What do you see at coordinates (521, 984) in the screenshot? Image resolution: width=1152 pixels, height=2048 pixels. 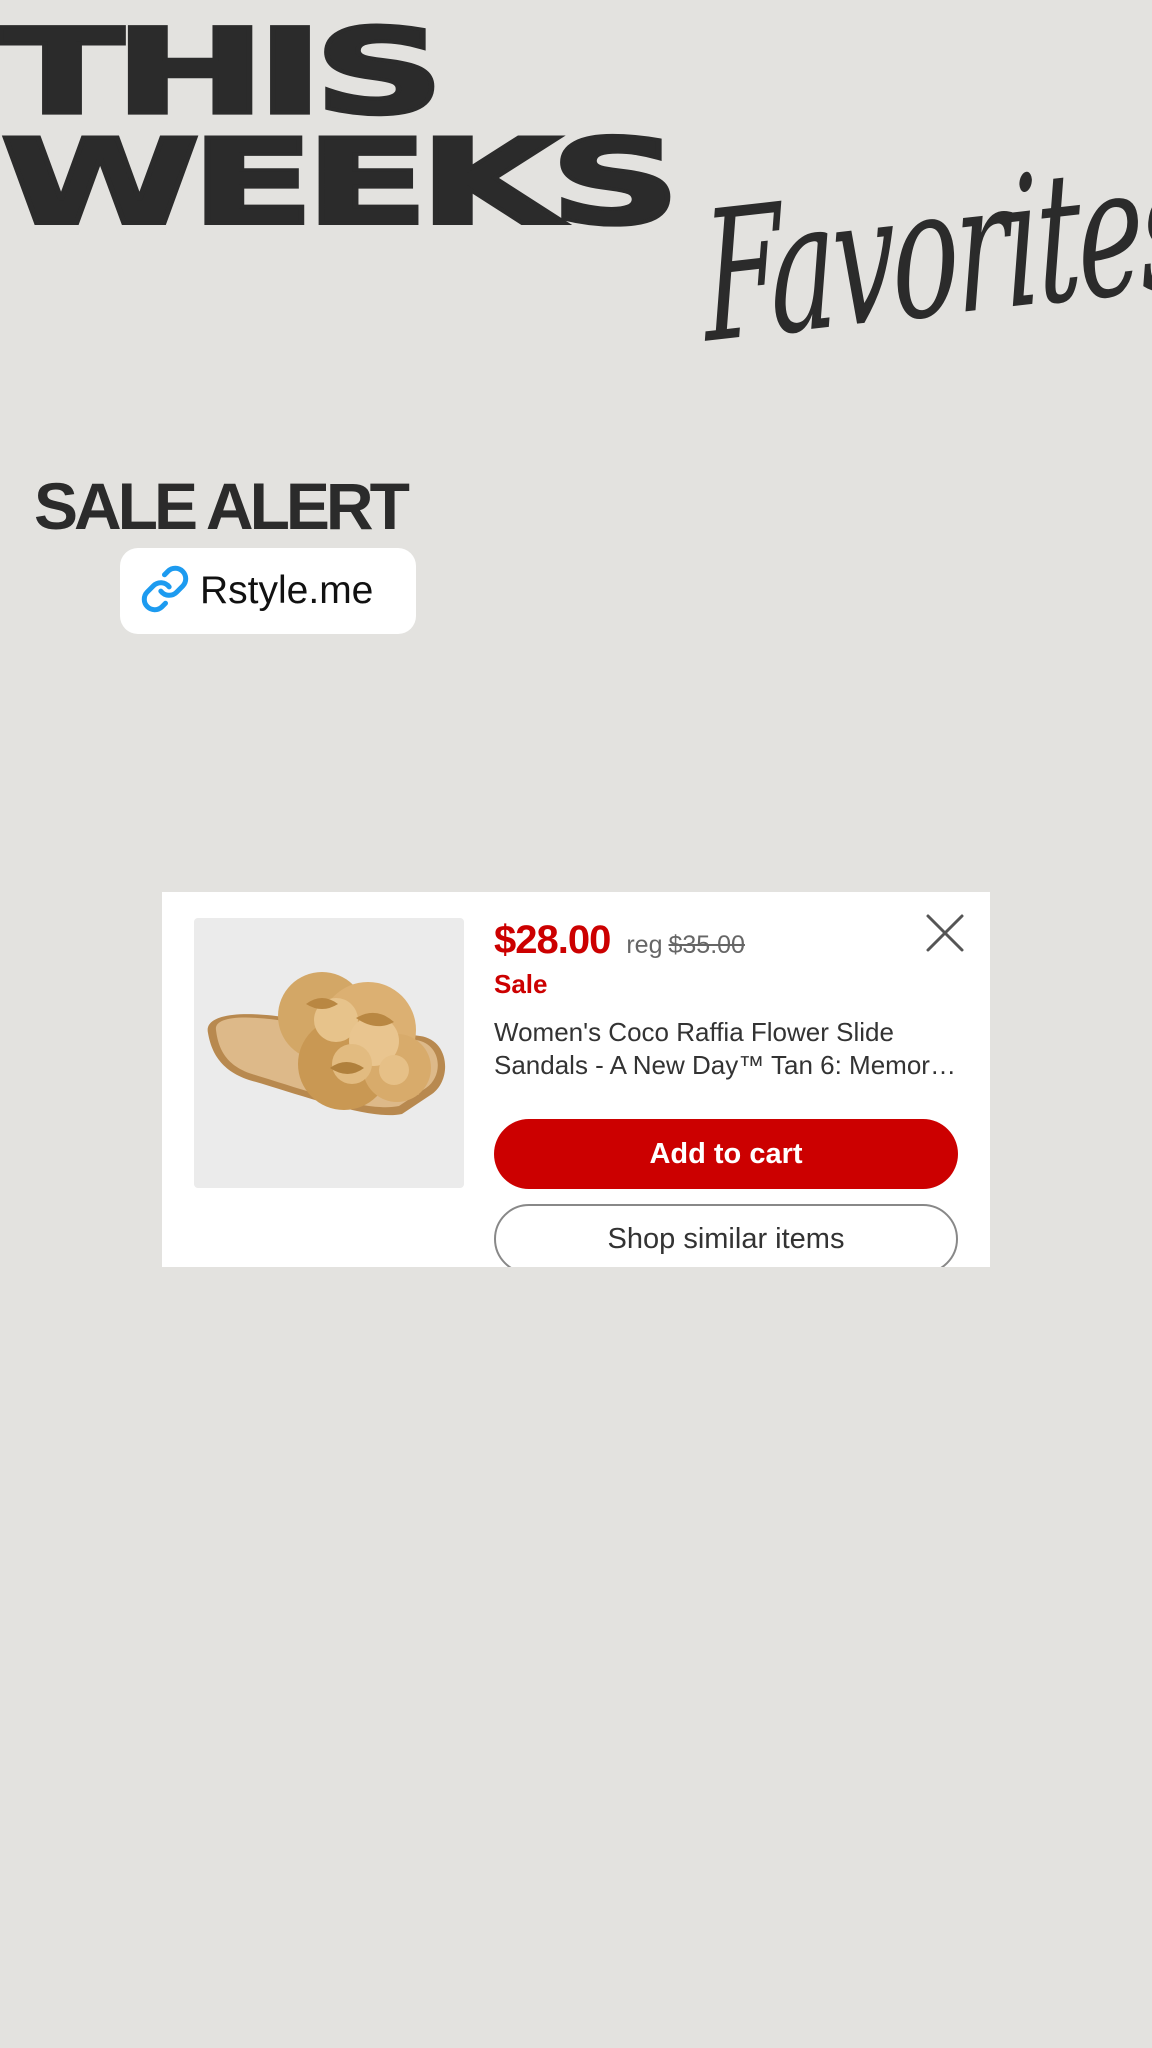 I see `sale-label: Sale` at bounding box center [521, 984].